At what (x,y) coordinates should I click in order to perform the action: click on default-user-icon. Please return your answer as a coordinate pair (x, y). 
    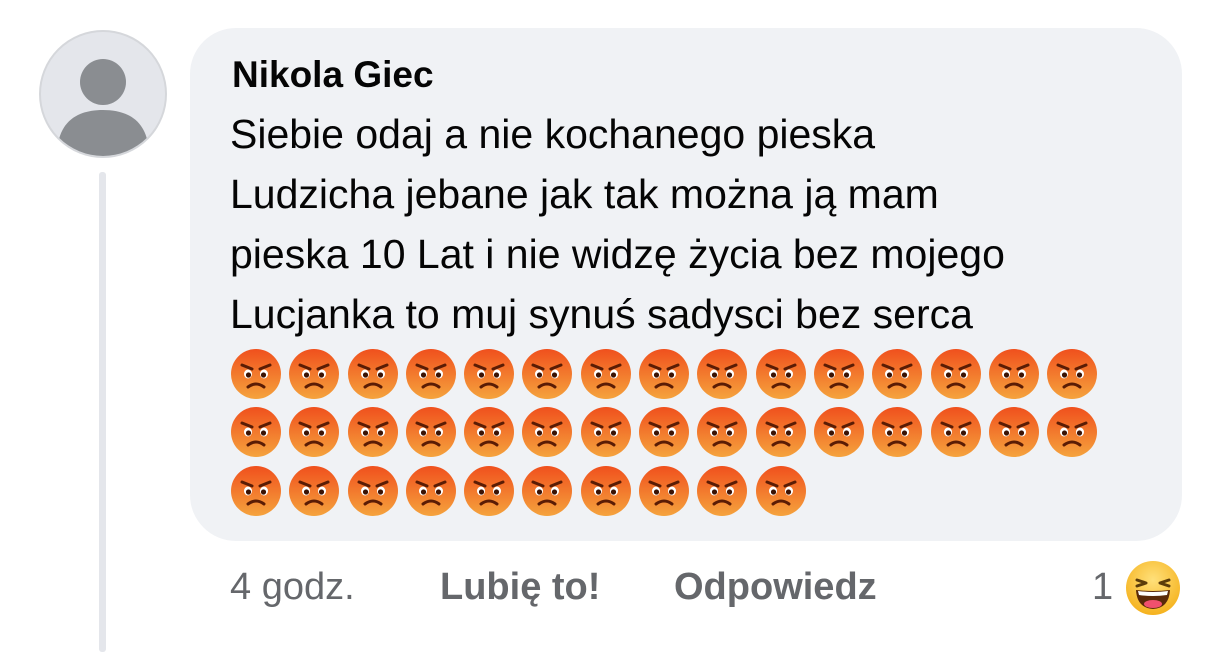
    Looking at the image, I should click on (103, 107).